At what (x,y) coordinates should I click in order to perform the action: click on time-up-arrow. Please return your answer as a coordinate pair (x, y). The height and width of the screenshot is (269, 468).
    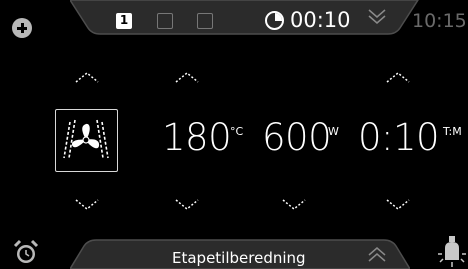
    Looking at the image, I should click on (398, 77).